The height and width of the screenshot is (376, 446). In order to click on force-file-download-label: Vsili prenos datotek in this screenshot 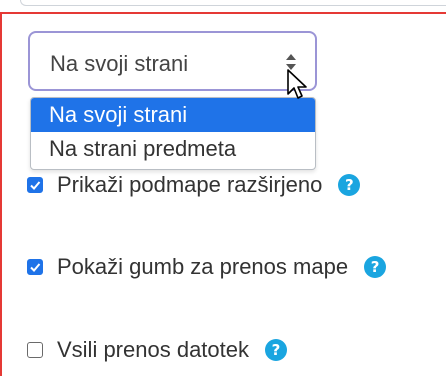, I will do `click(153, 349)`.